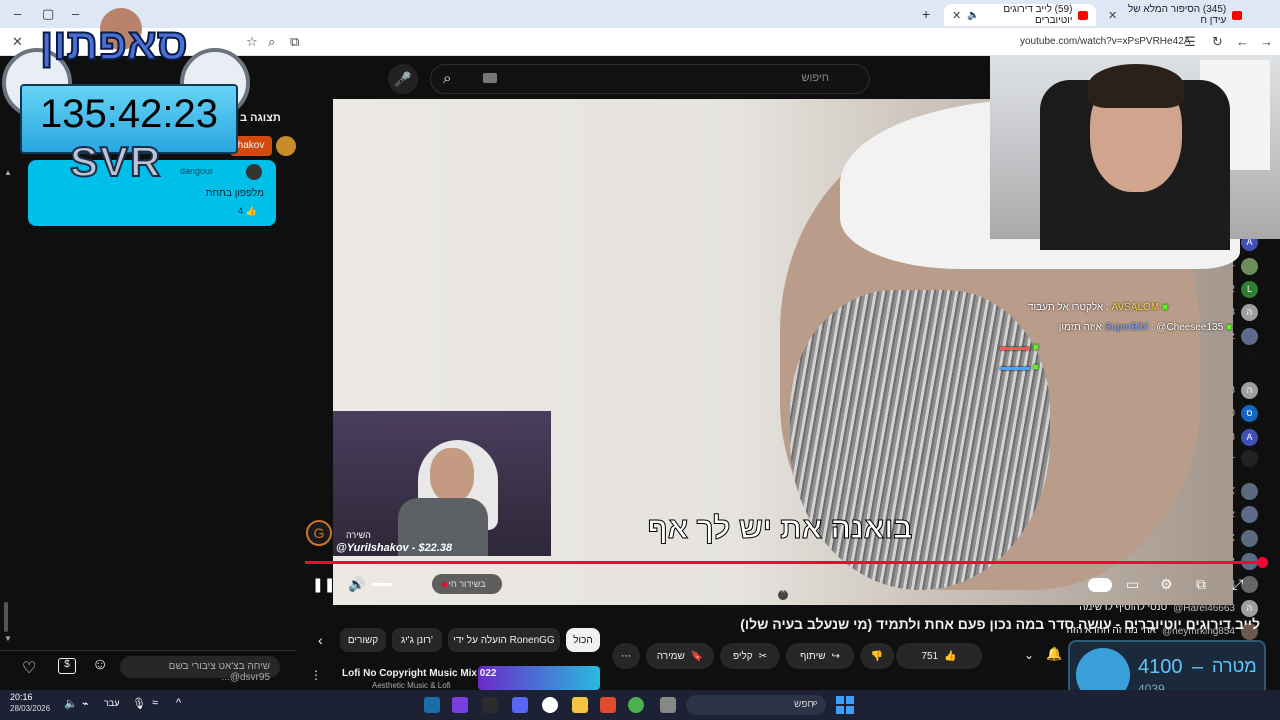  I want to click on address-bar: youtube.com/watch?v=xPsPVRHe42A, so click(1105, 41).